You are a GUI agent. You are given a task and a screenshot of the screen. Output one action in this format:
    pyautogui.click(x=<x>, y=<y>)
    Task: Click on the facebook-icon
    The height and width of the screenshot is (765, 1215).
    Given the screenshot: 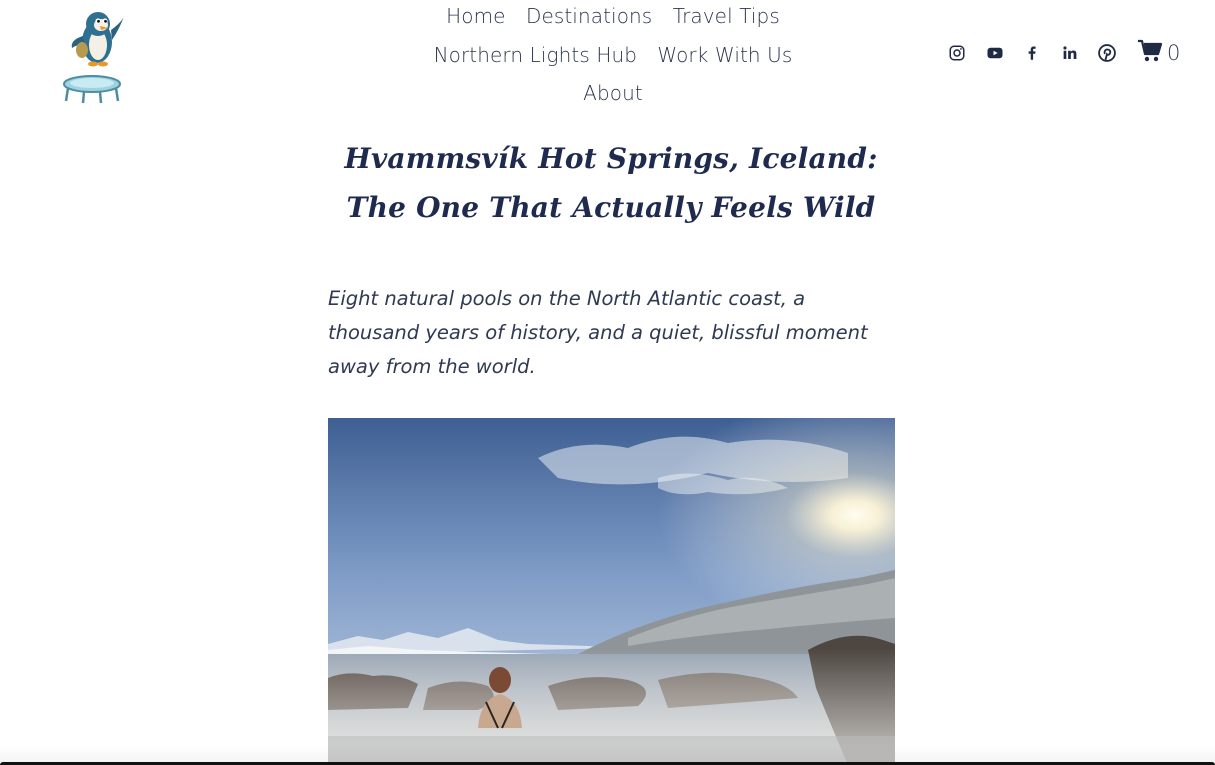 What is the action you would take?
    pyautogui.click(x=1032, y=53)
    